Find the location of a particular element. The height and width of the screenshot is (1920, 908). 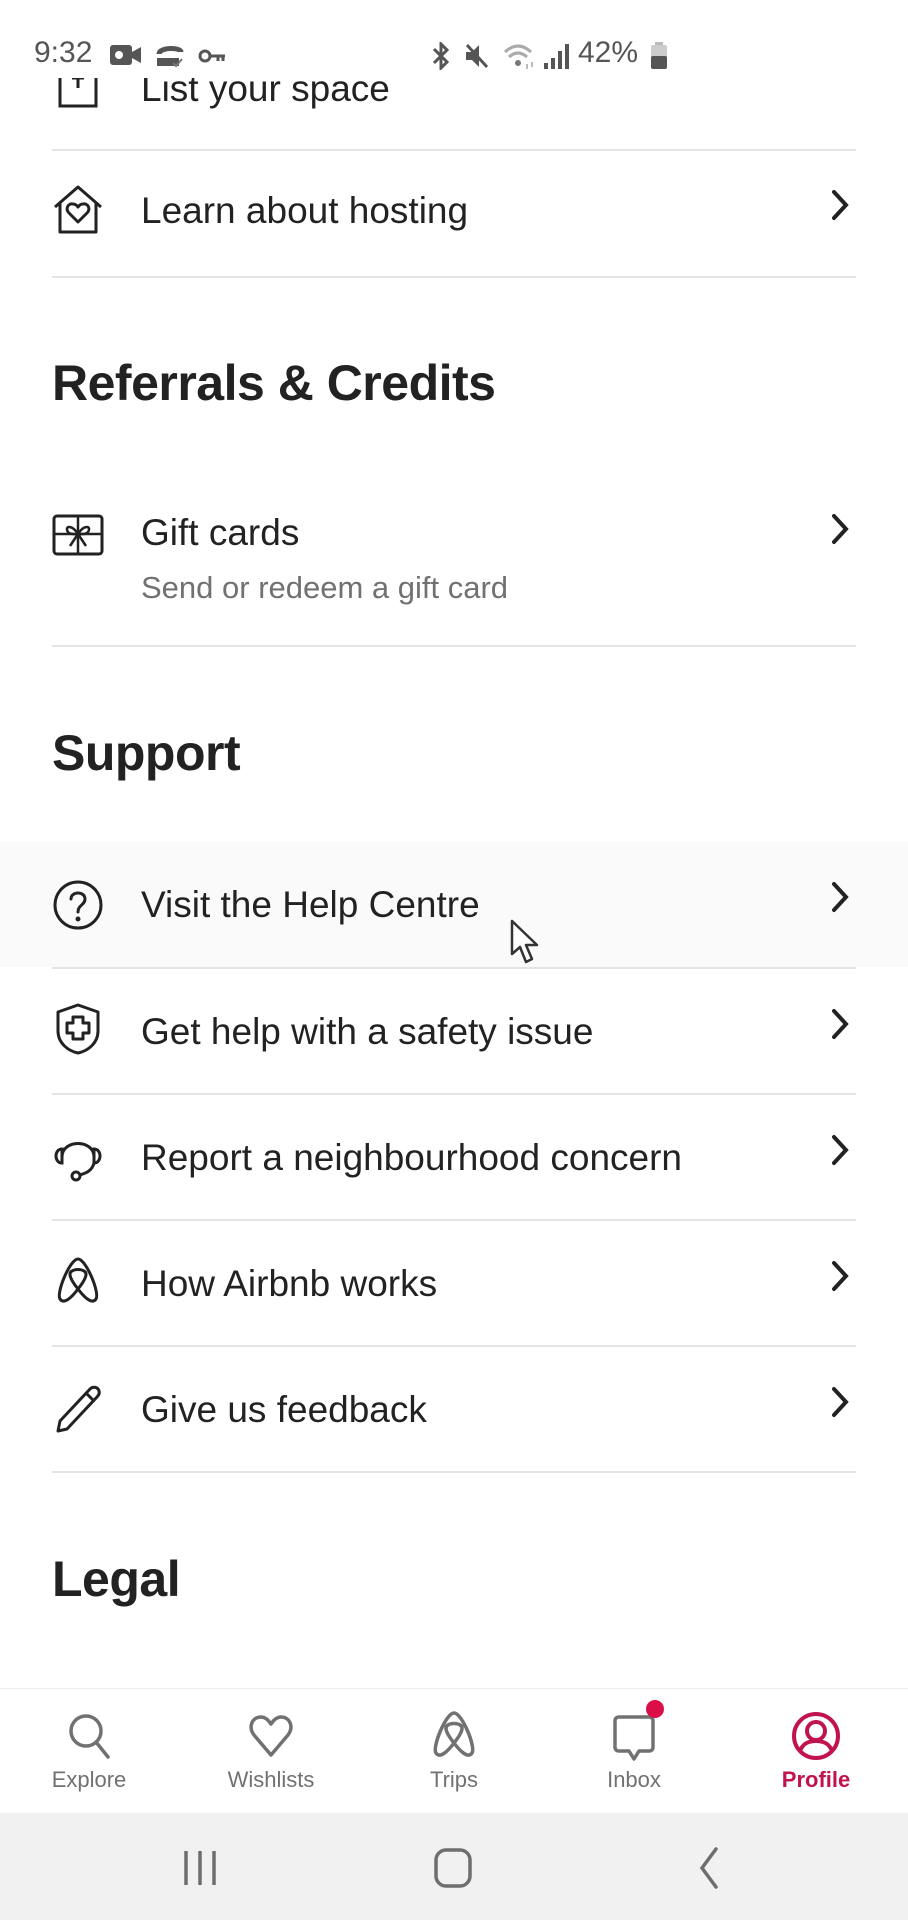

wifi-icon is located at coordinates (518, 56).